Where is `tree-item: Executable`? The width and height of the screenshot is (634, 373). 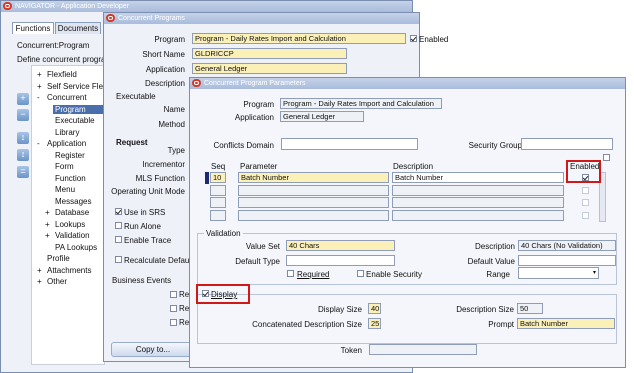
tree-item: Executable is located at coordinates (75, 120).